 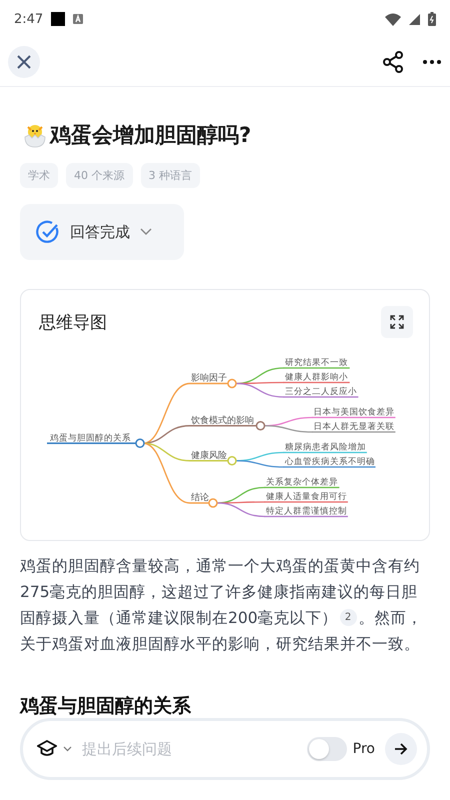 I want to click on toggle-label: Pro, so click(x=363, y=749).